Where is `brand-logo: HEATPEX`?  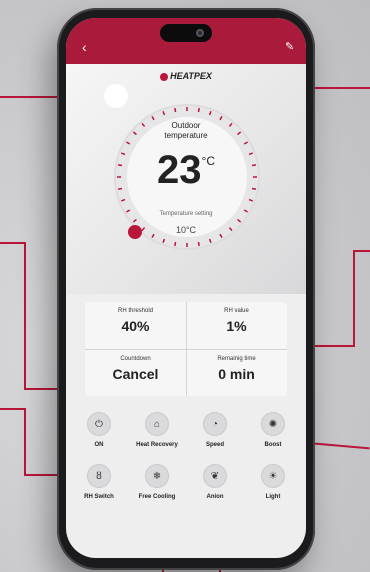
brand-logo: HEATPEX is located at coordinates (186, 76).